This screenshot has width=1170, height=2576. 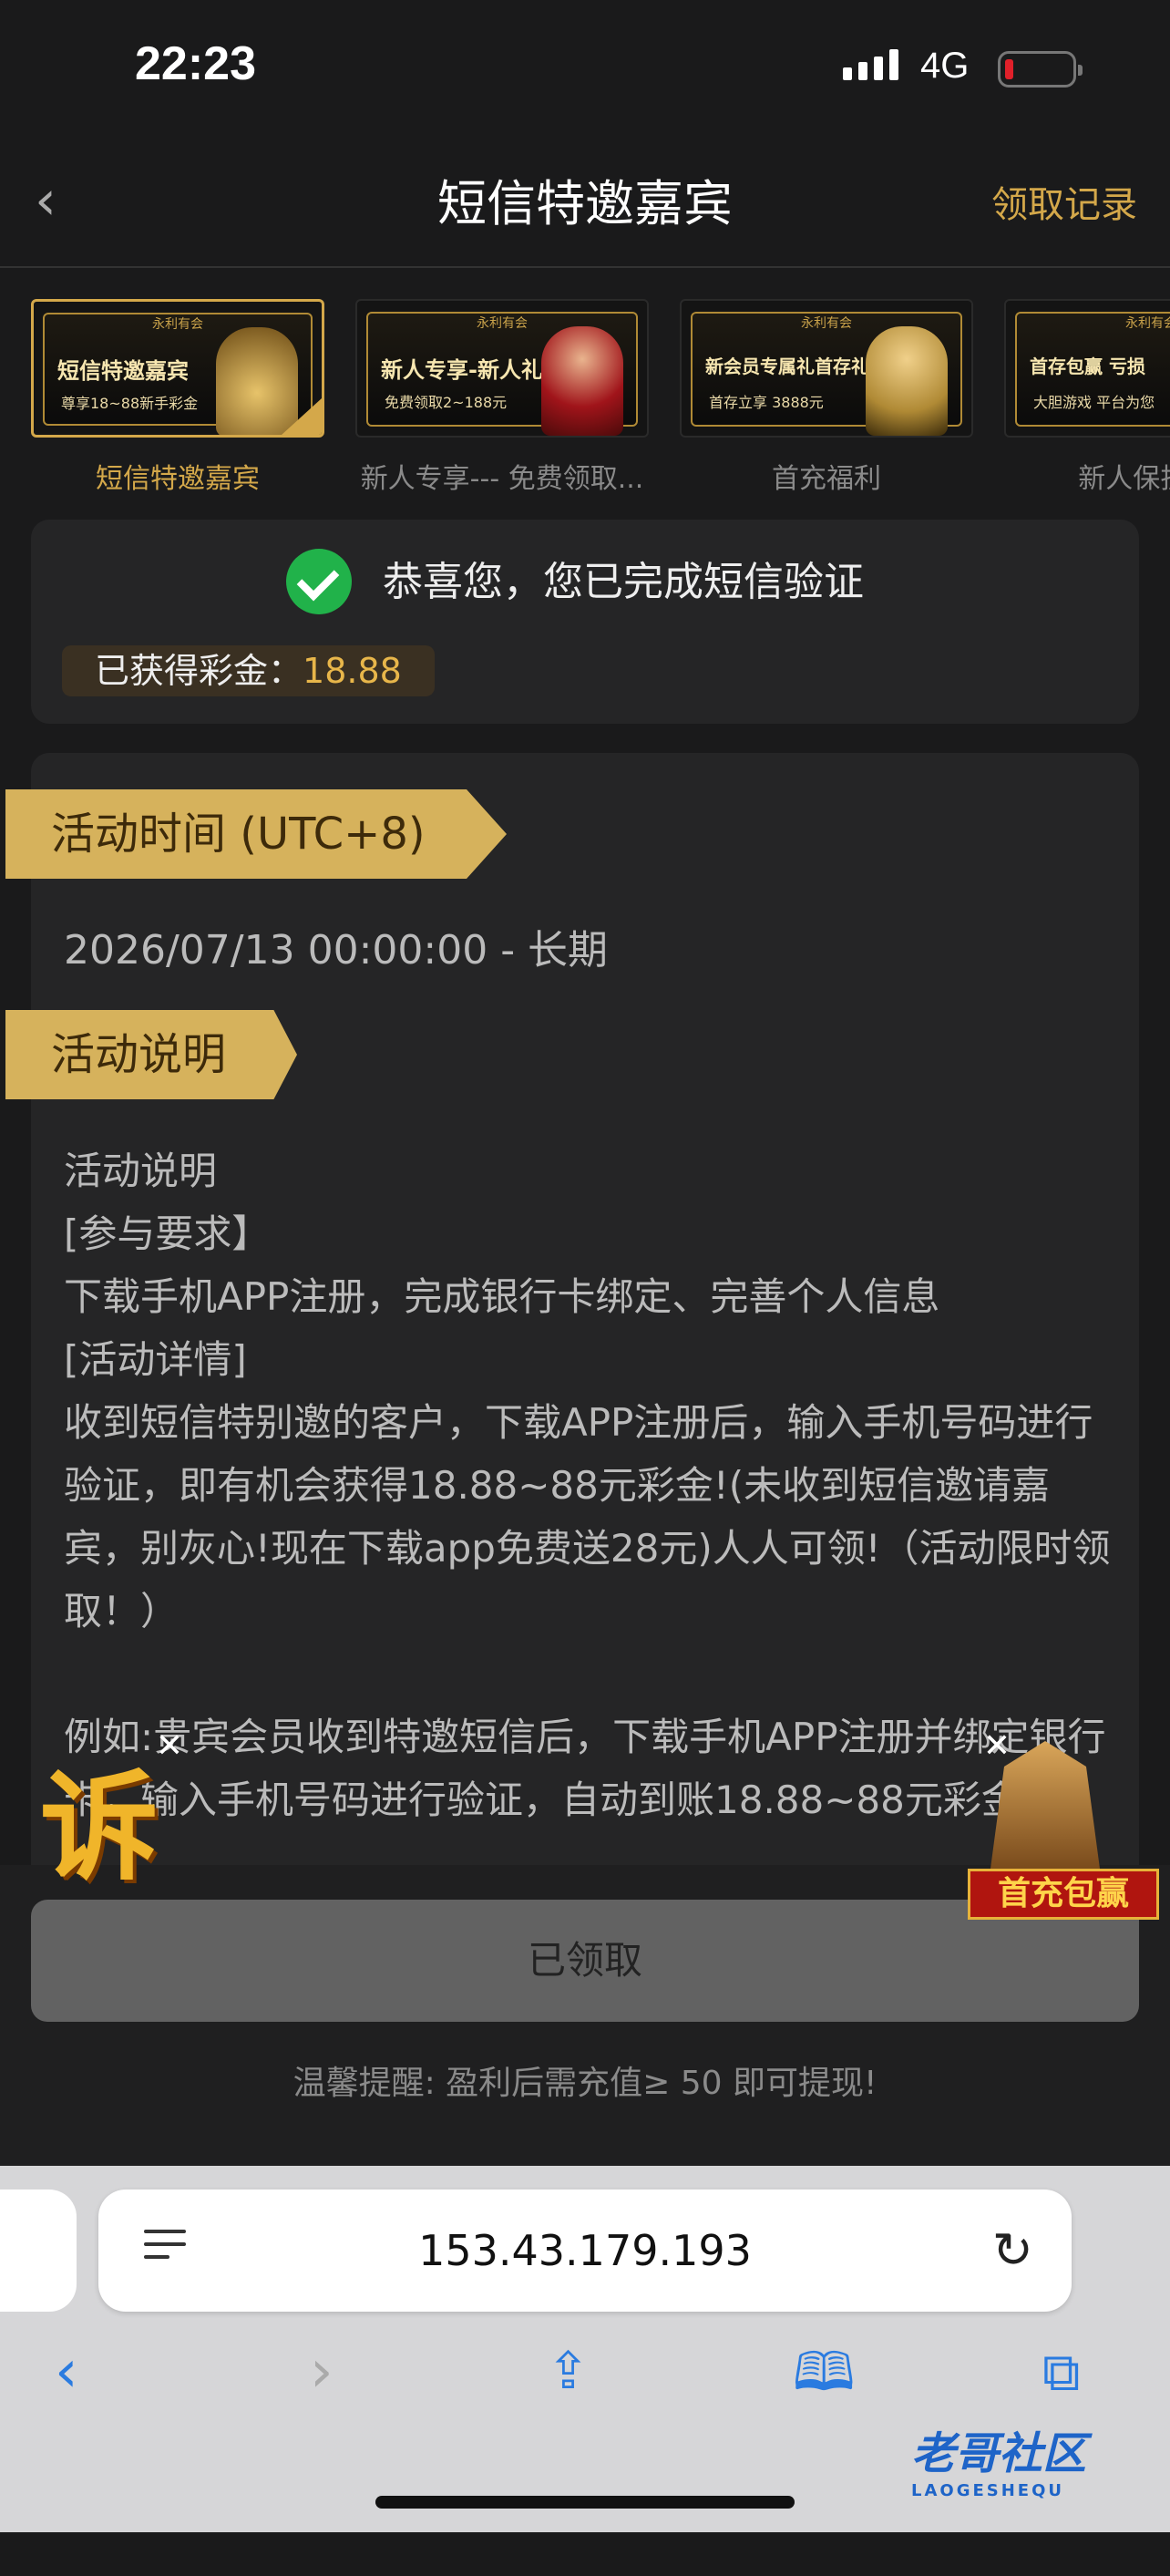 I want to click on promo-banner: 永利有会 新会员专属礼首存礼 首存立享 3888元, so click(x=827, y=368).